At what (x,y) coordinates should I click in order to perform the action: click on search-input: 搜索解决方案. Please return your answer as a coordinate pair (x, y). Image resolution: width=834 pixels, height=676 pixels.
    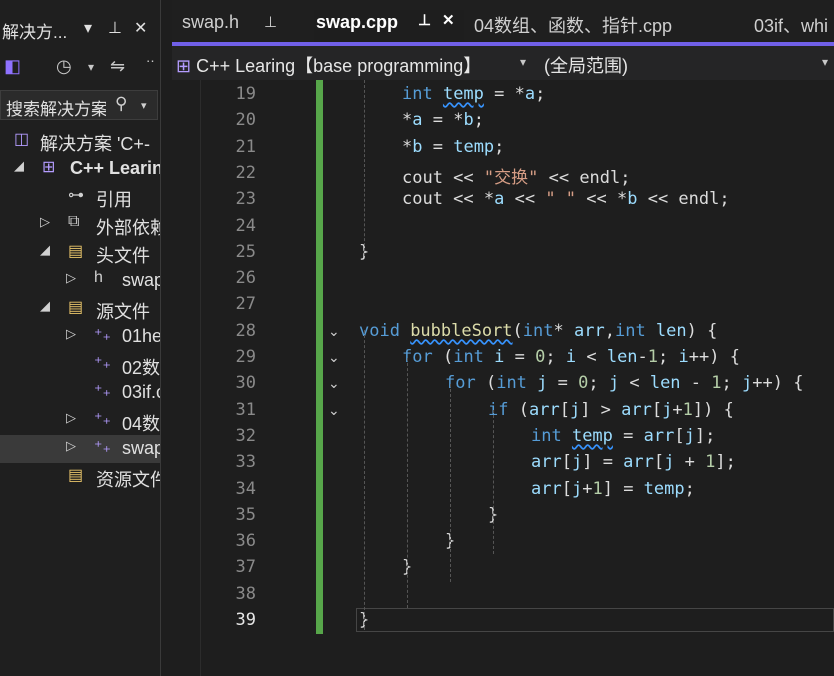
    Looking at the image, I should click on (56, 107).